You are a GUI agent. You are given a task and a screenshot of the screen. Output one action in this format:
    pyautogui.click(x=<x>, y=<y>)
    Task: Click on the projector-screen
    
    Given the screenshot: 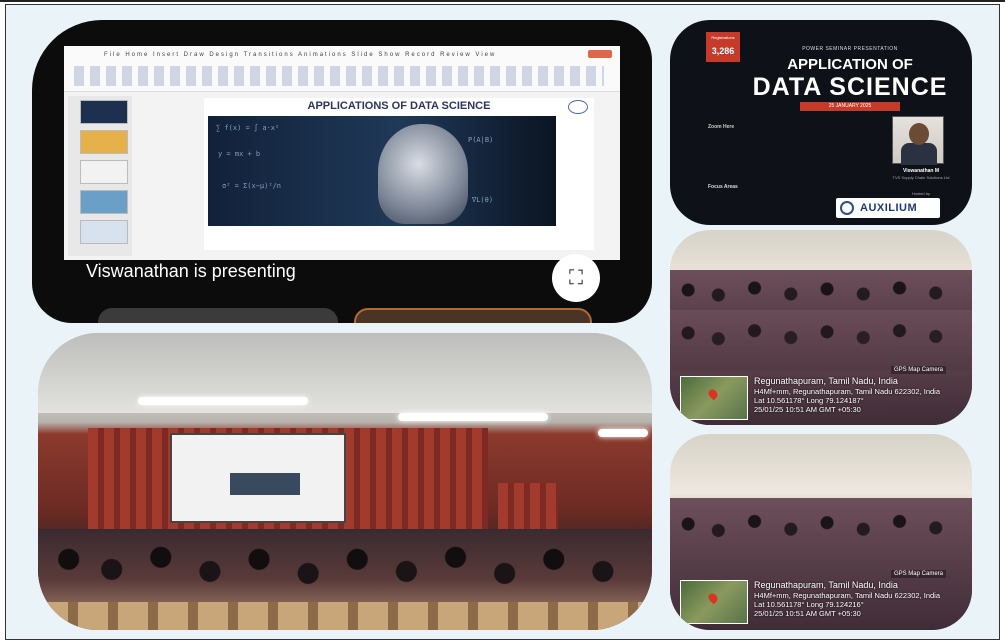 What is the action you would take?
    pyautogui.click(x=258, y=478)
    